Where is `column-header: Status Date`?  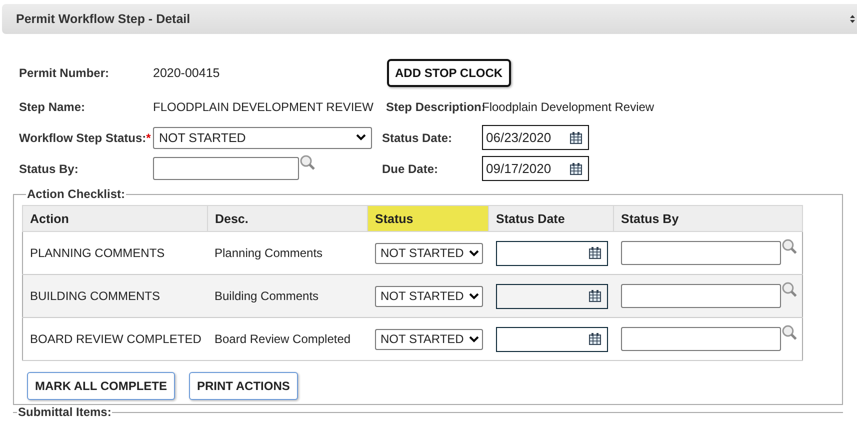
column-header: Status Date is located at coordinates (551, 219).